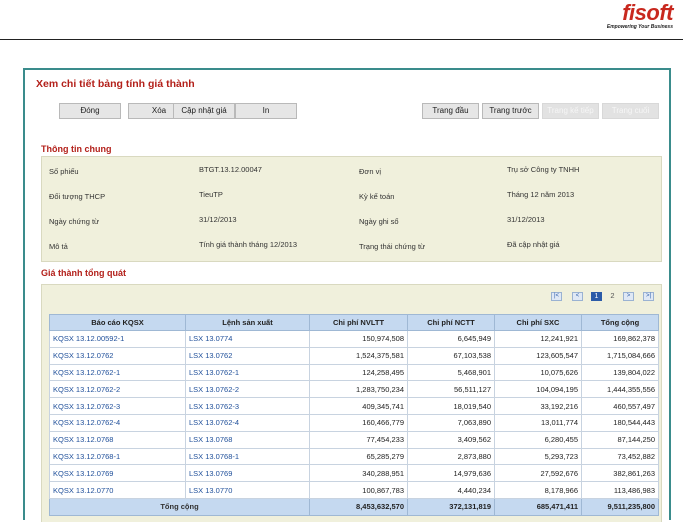  Describe the element at coordinates (230, 169) in the screenshot. I see `info-value: BTGT.13.12.00047` at that location.